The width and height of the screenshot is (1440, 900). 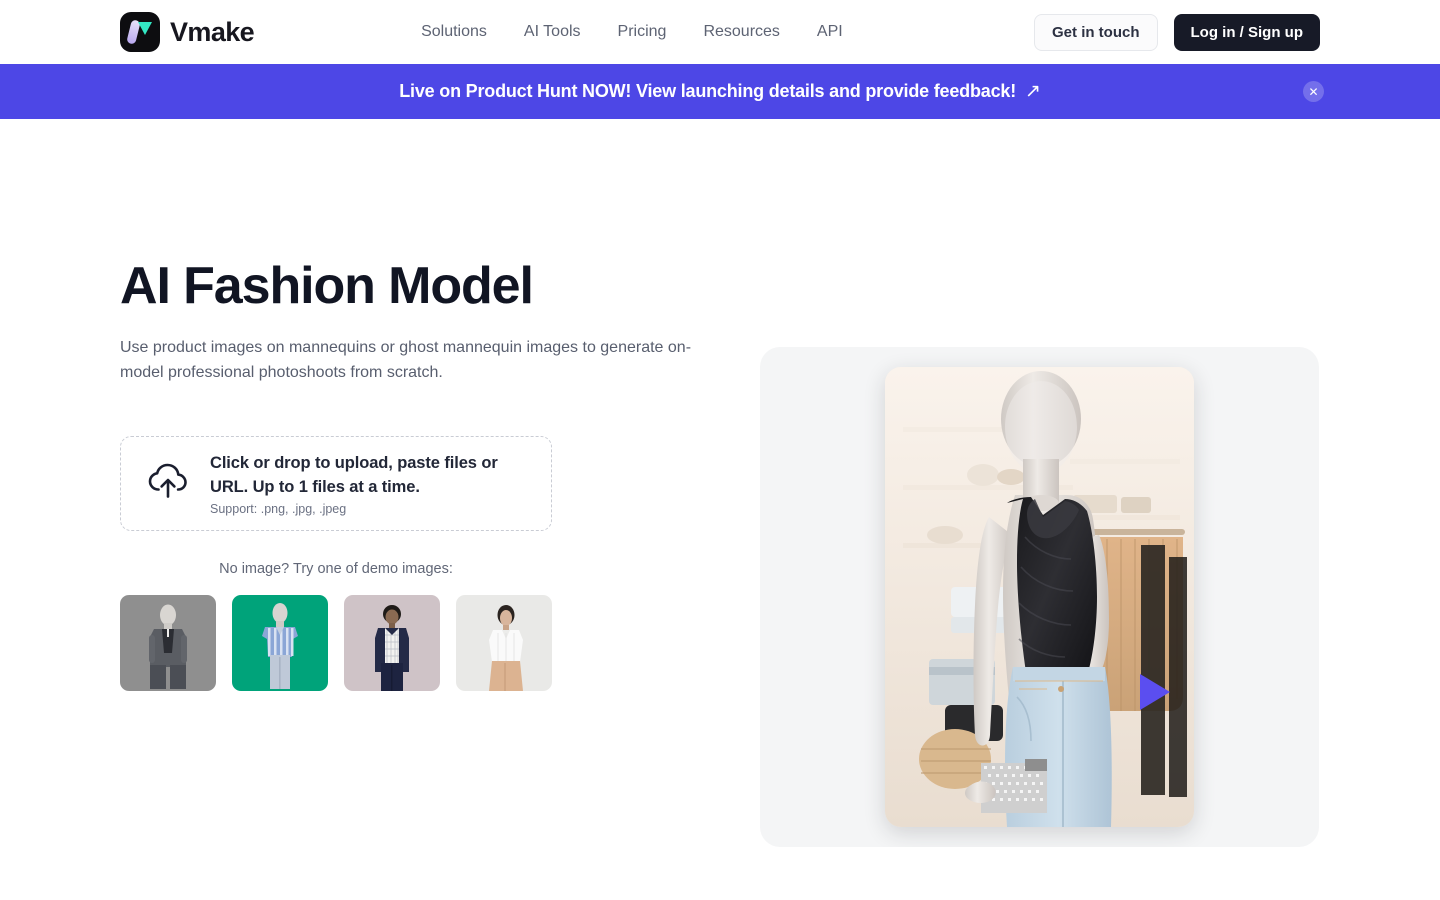 I want to click on nav-item-ai-tools: AI Tools, so click(x=571, y=32).